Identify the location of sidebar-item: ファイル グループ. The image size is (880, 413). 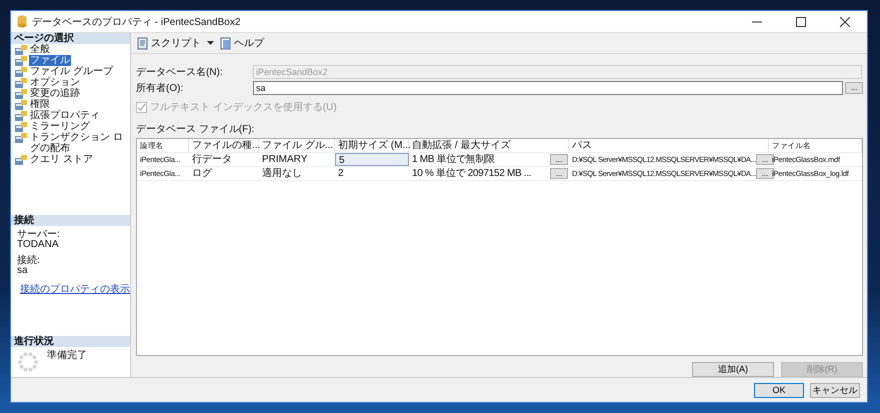
(71, 71).